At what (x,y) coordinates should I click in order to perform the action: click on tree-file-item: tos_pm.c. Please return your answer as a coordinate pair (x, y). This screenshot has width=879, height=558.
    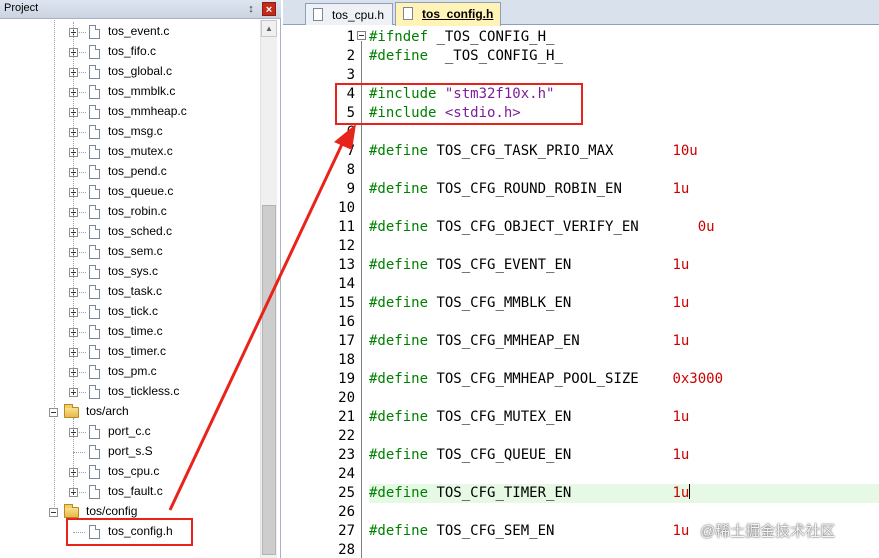
    Looking at the image, I should click on (130, 372).